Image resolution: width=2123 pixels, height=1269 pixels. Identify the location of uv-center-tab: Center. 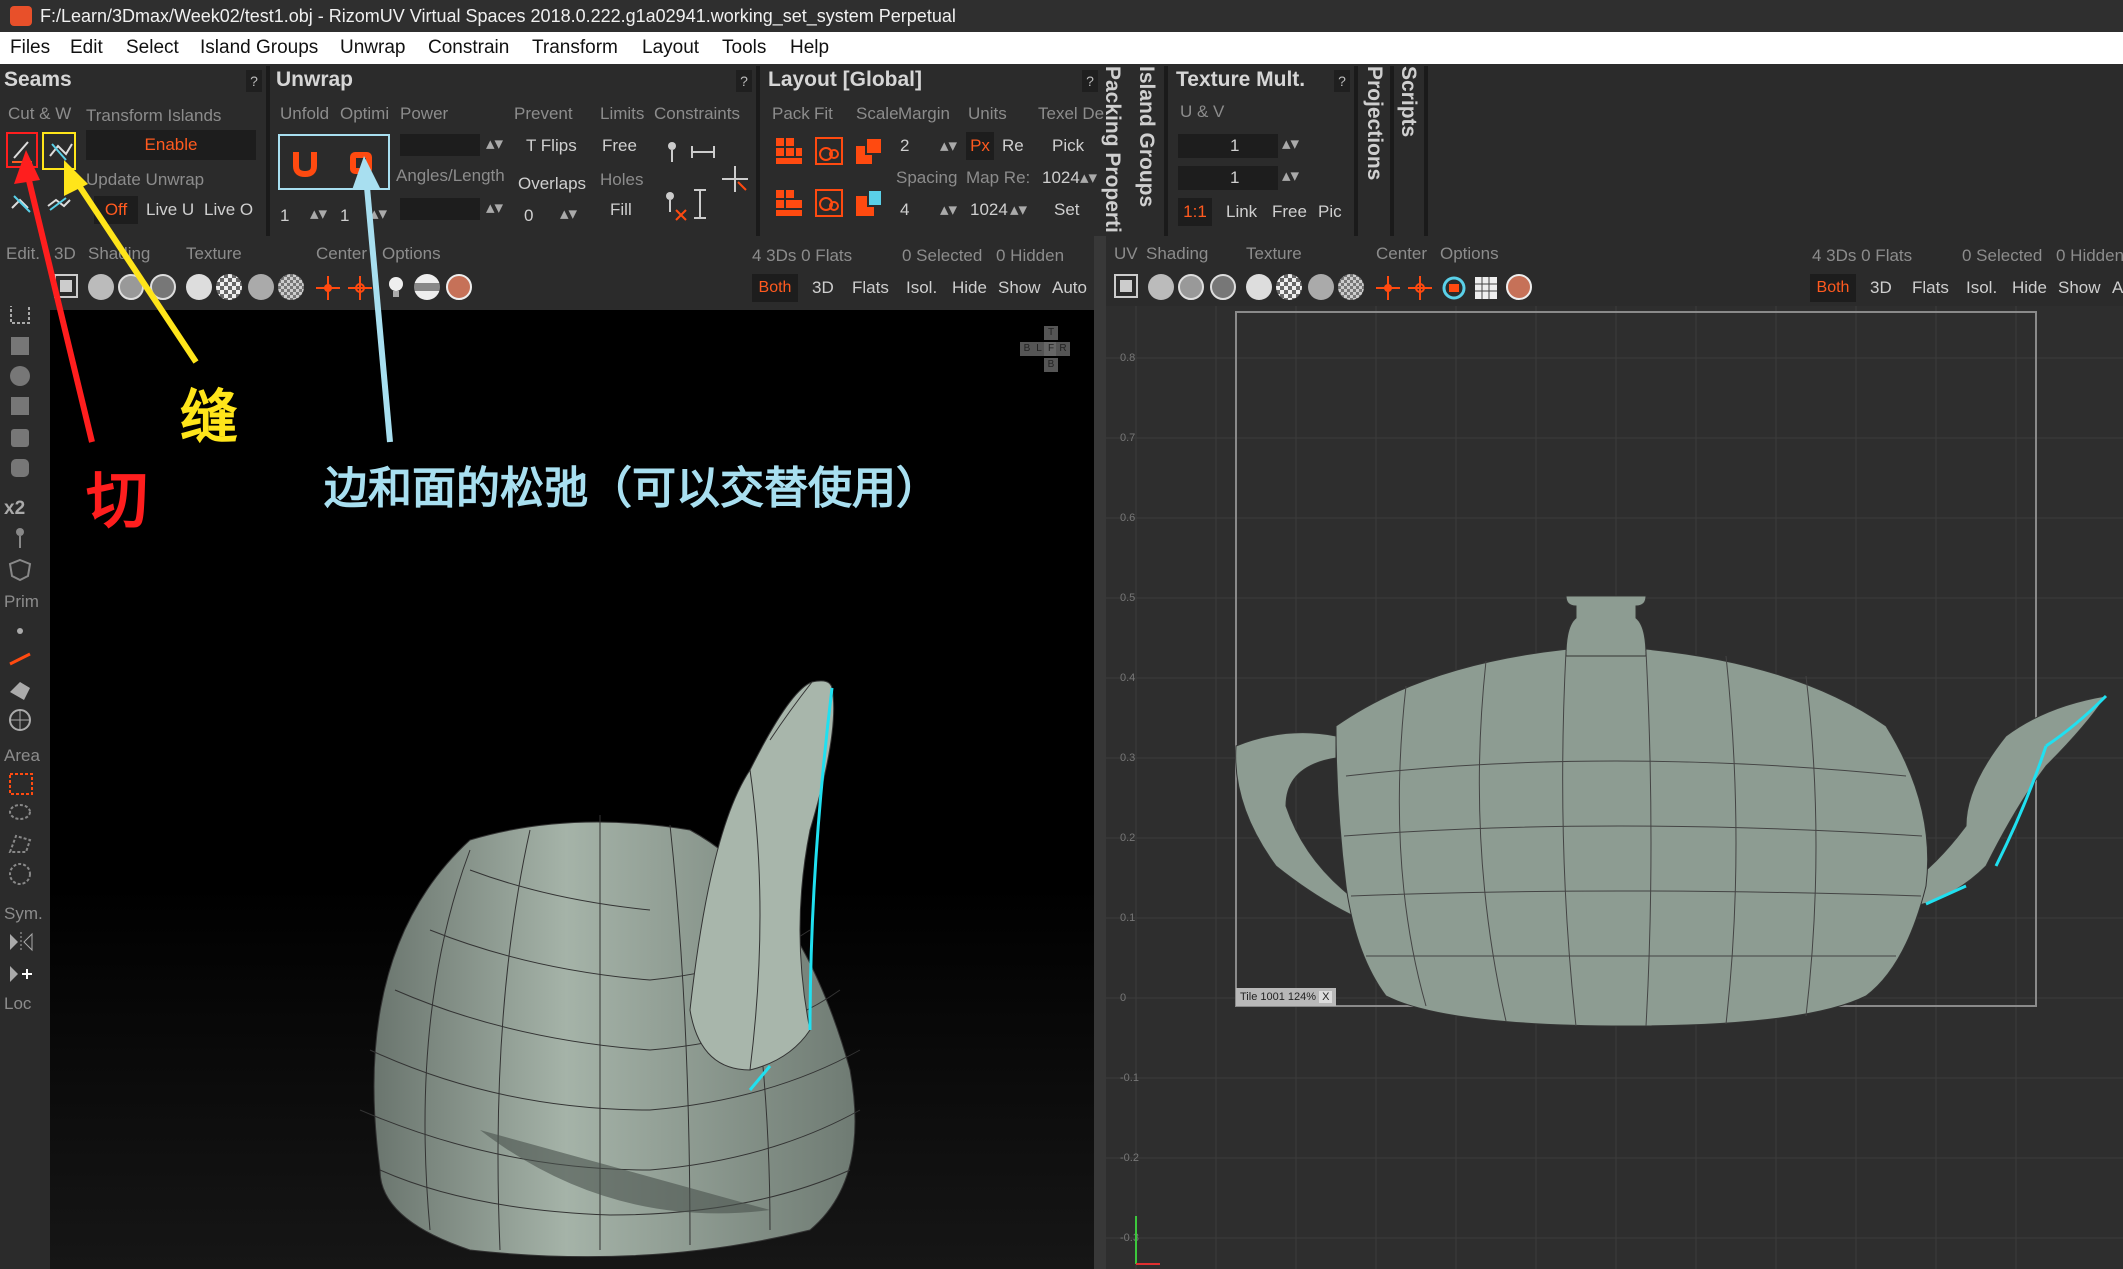
(1401, 254).